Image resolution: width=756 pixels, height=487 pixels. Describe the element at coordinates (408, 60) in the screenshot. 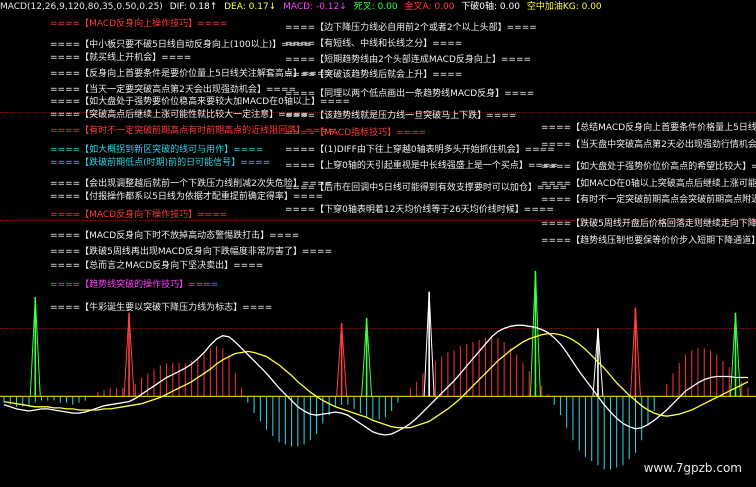

I see `note-line: ====【短期趋势线由2个头部连成MACD反身向上】====` at that location.